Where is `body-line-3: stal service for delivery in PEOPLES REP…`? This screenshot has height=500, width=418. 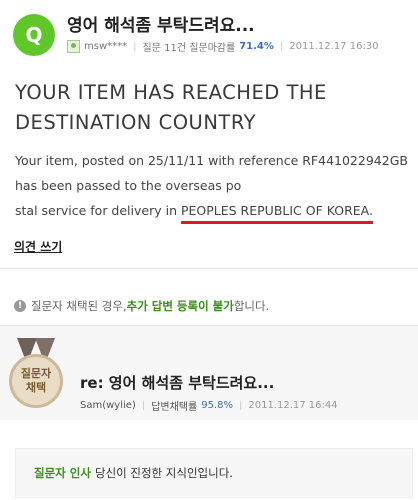
body-line-3: stal service for delivery in PEOPLES REP… is located at coordinates (215, 211).